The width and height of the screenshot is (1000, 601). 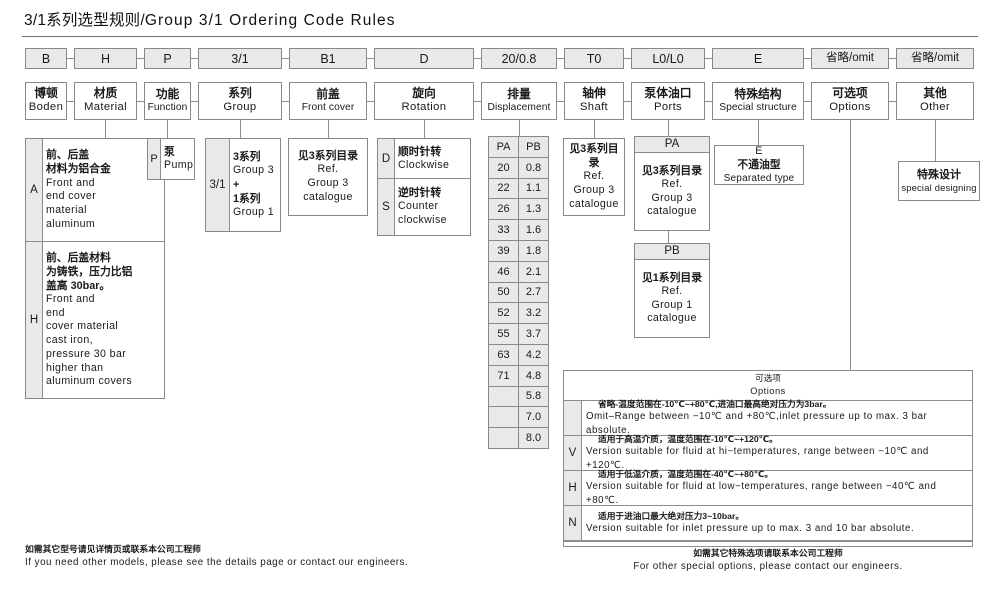 What do you see at coordinates (759, 165) in the screenshot?
I see `special-structure-detail-panel: E 不通油型 Separated type` at bounding box center [759, 165].